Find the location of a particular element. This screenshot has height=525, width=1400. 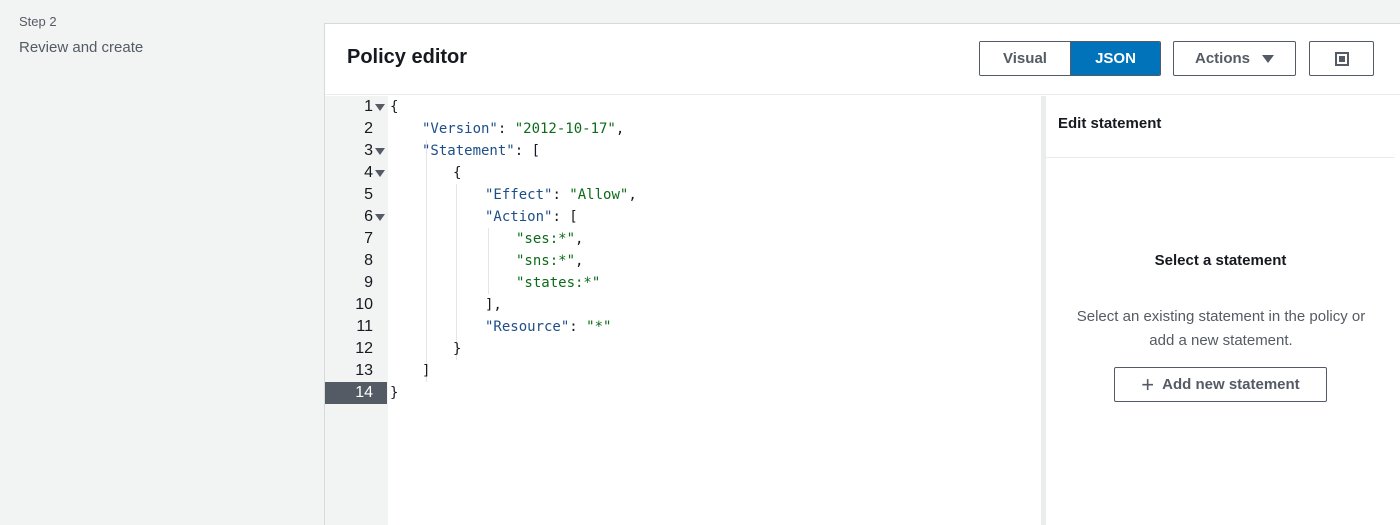

active-line-number: 14 is located at coordinates (356, 393).